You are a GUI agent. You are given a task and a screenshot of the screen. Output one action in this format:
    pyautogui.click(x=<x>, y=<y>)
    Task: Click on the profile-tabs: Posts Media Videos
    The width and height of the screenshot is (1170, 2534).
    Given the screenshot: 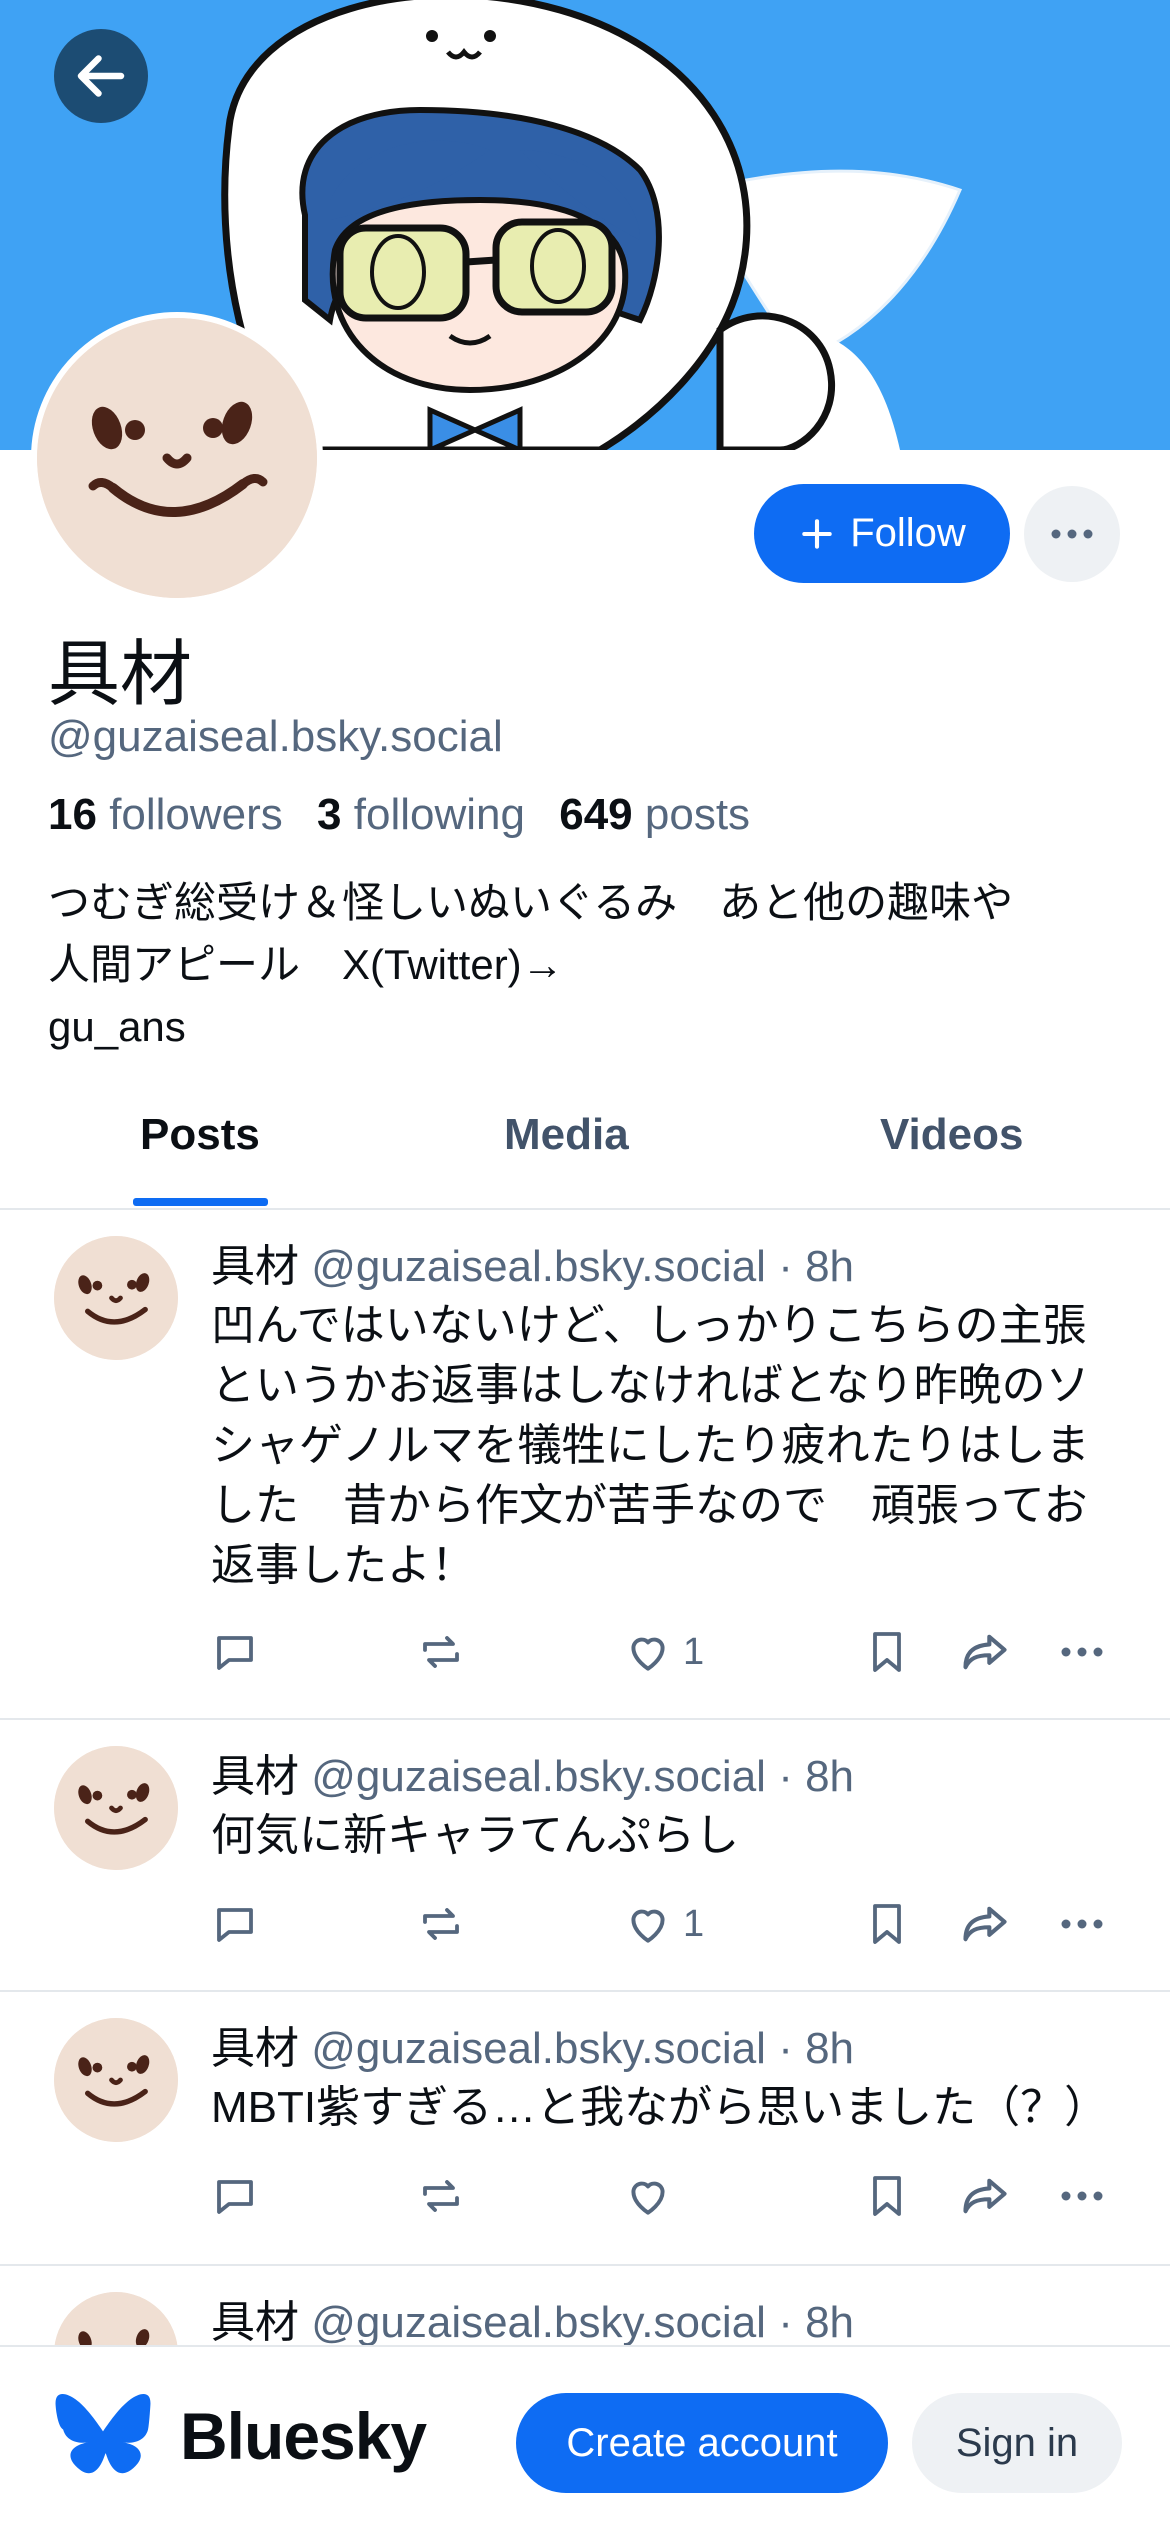 What is the action you would take?
    pyautogui.click(x=585, y=1153)
    